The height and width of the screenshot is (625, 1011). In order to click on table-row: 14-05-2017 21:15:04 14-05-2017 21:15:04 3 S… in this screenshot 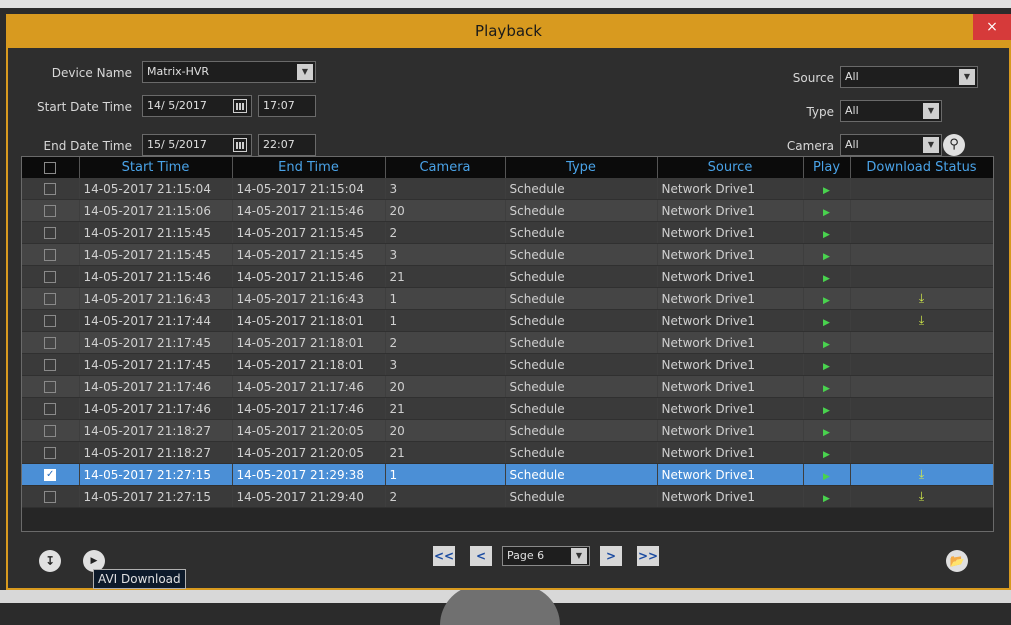, I will do `click(507, 189)`.